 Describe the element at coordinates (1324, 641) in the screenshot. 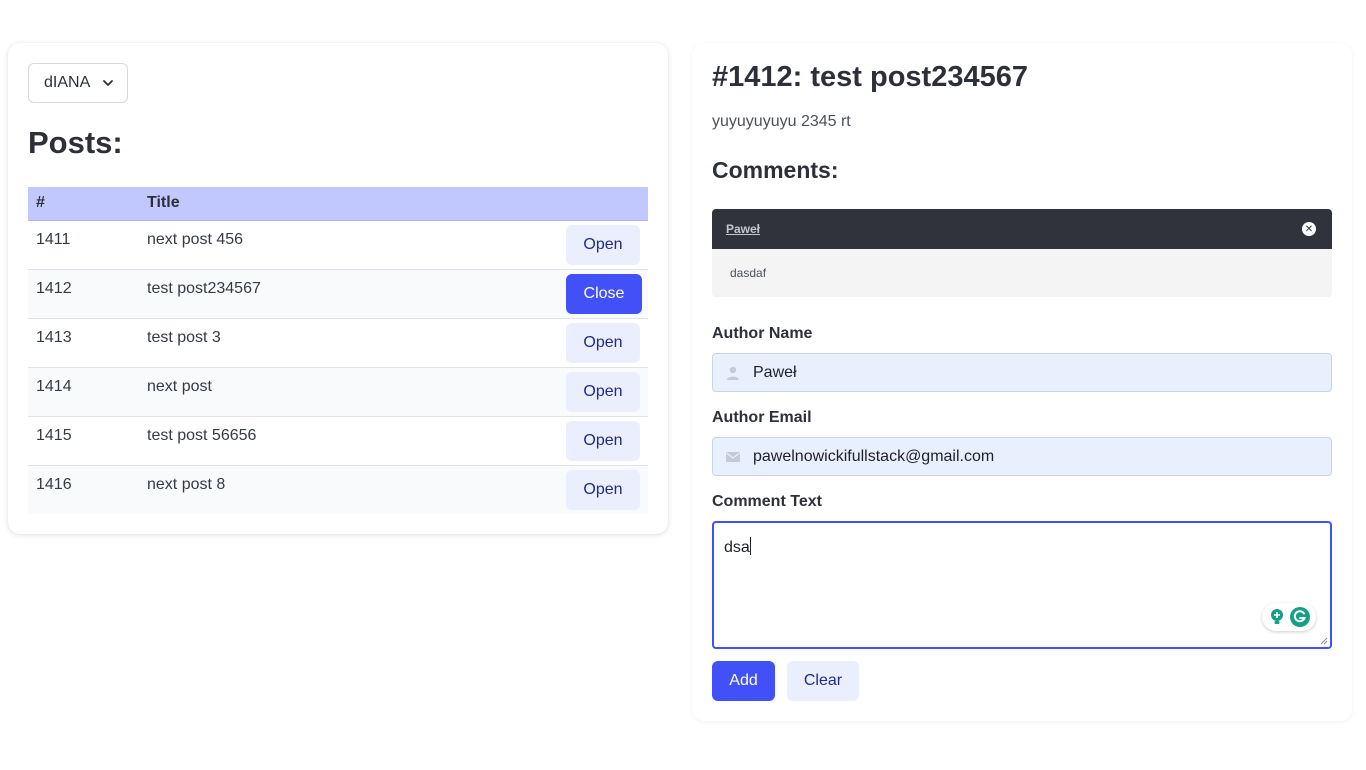

I see `resize-handle-icon` at that location.